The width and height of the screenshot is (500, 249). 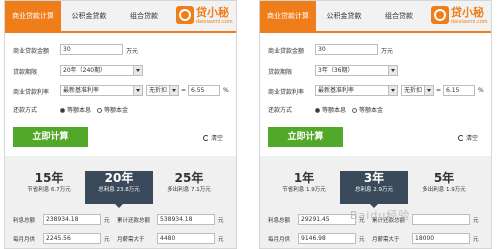 I want to click on monthly-payment-value: 9146.98, so click(x=327, y=238).